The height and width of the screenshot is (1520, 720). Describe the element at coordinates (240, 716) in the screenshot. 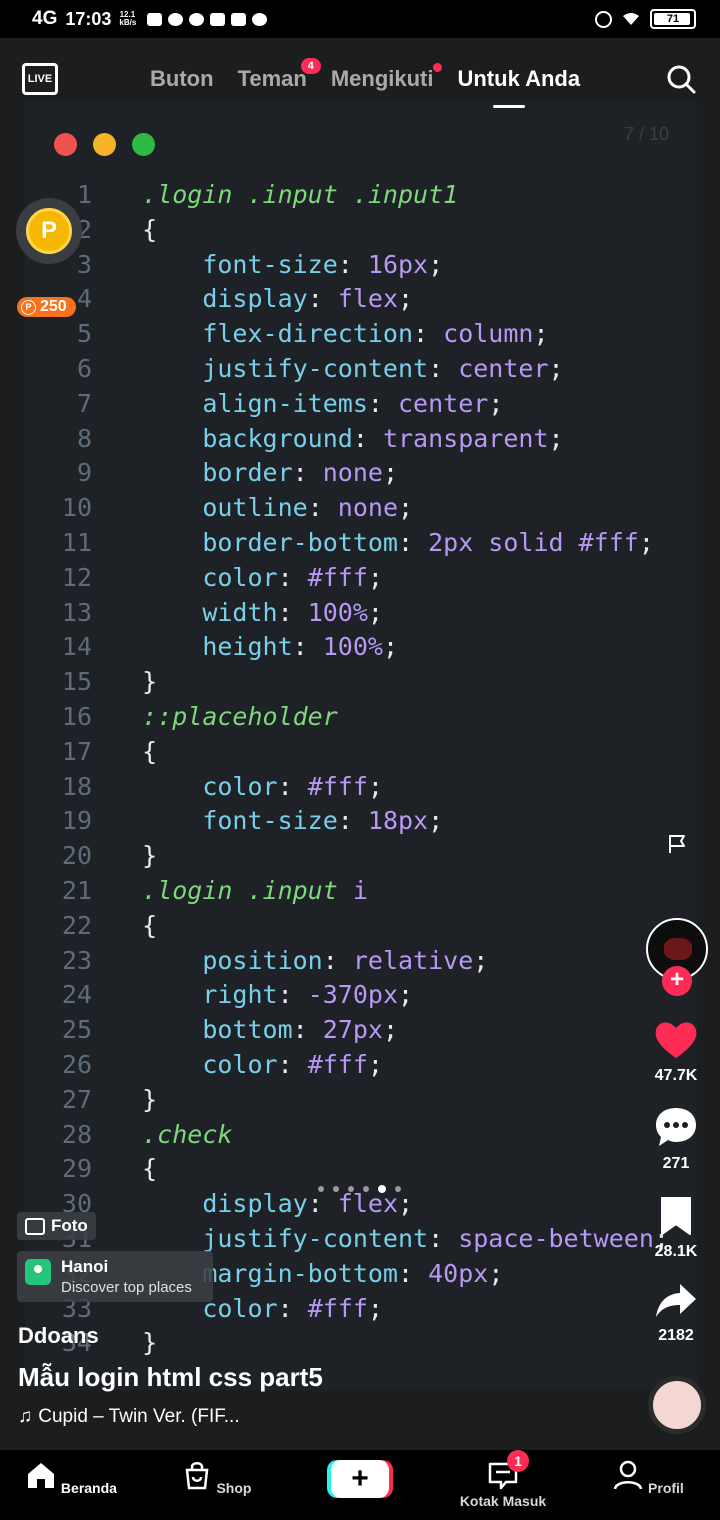

I see `code-token: ::placeholder` at that location.